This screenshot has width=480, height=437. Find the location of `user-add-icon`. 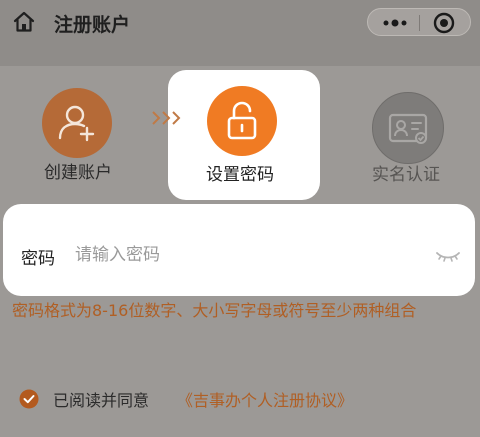

user-add-icon is located at coordinates (76, 123).